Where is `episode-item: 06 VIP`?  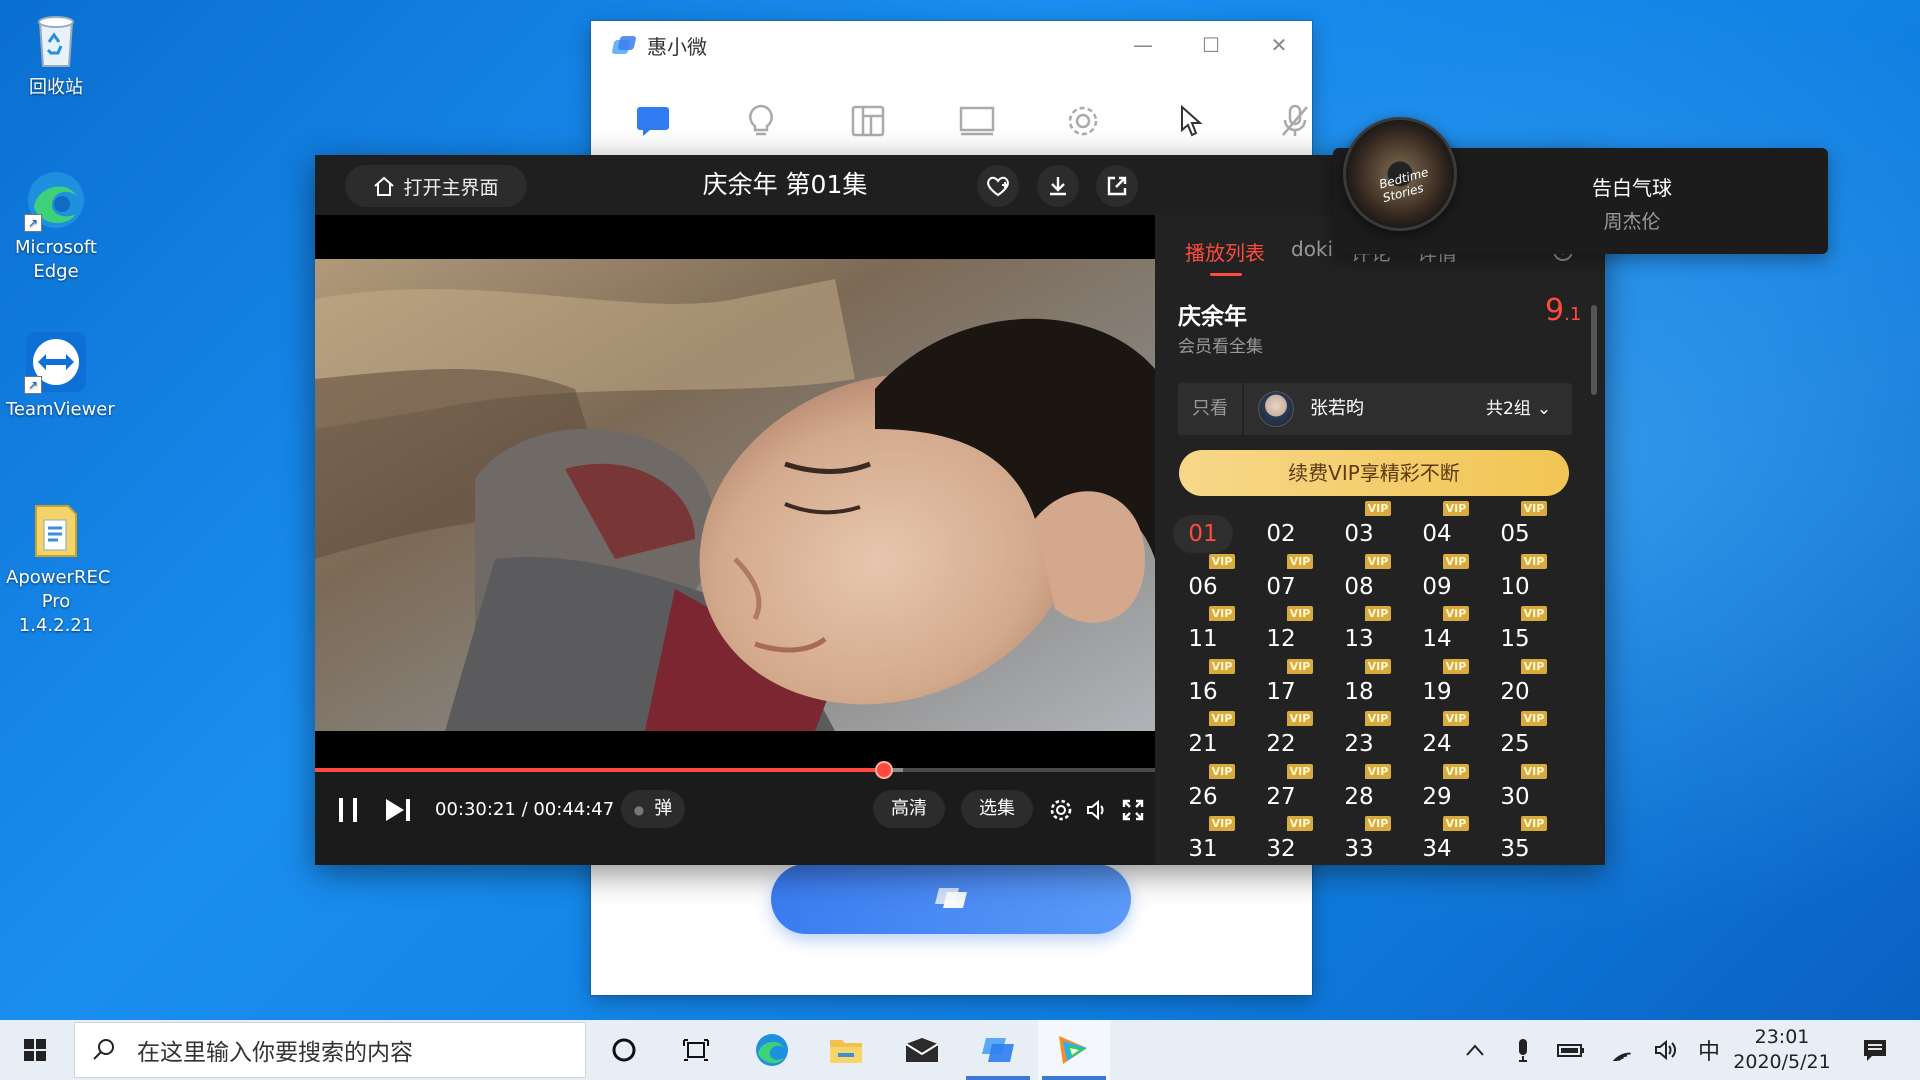
episode-item: 06 VIP is located at coordinates (1204, 579).